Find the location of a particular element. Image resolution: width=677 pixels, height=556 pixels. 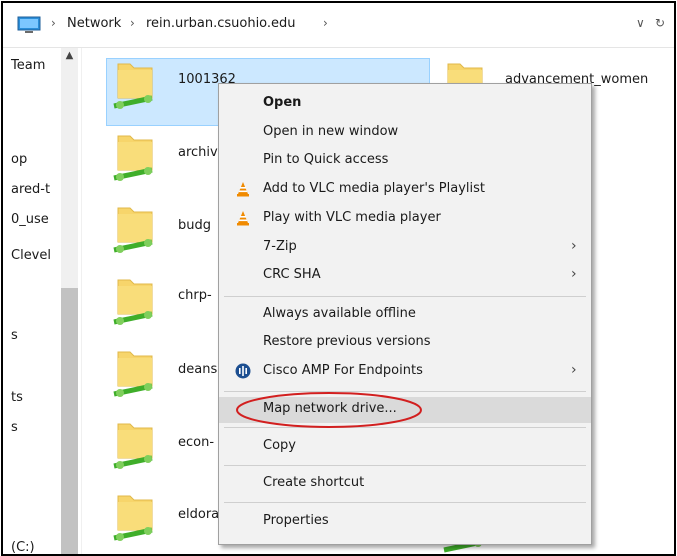

menu-item-label: CRC SHA is located at coordinates (292, 274).